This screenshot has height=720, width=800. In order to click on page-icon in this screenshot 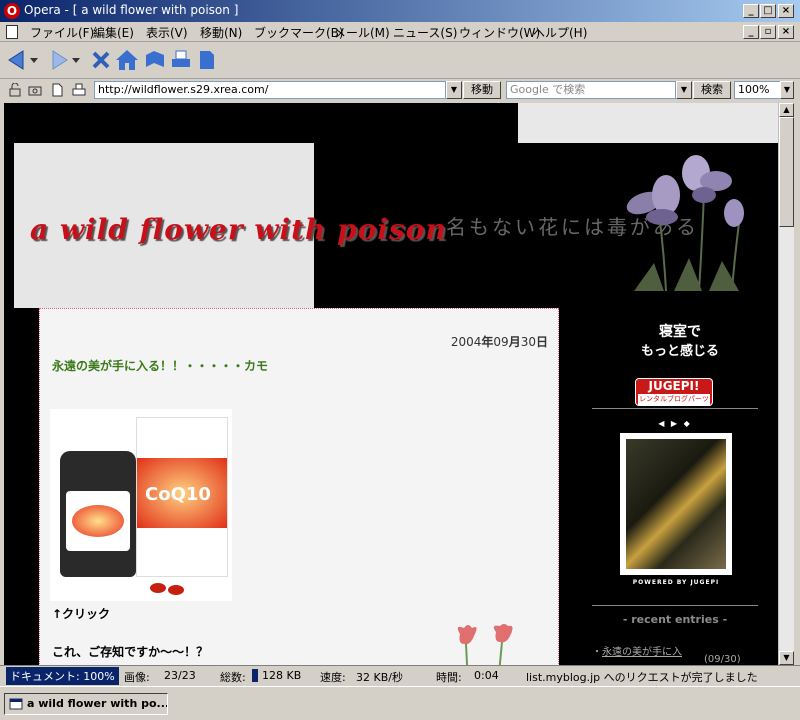, I will do `click(57, 90)`.